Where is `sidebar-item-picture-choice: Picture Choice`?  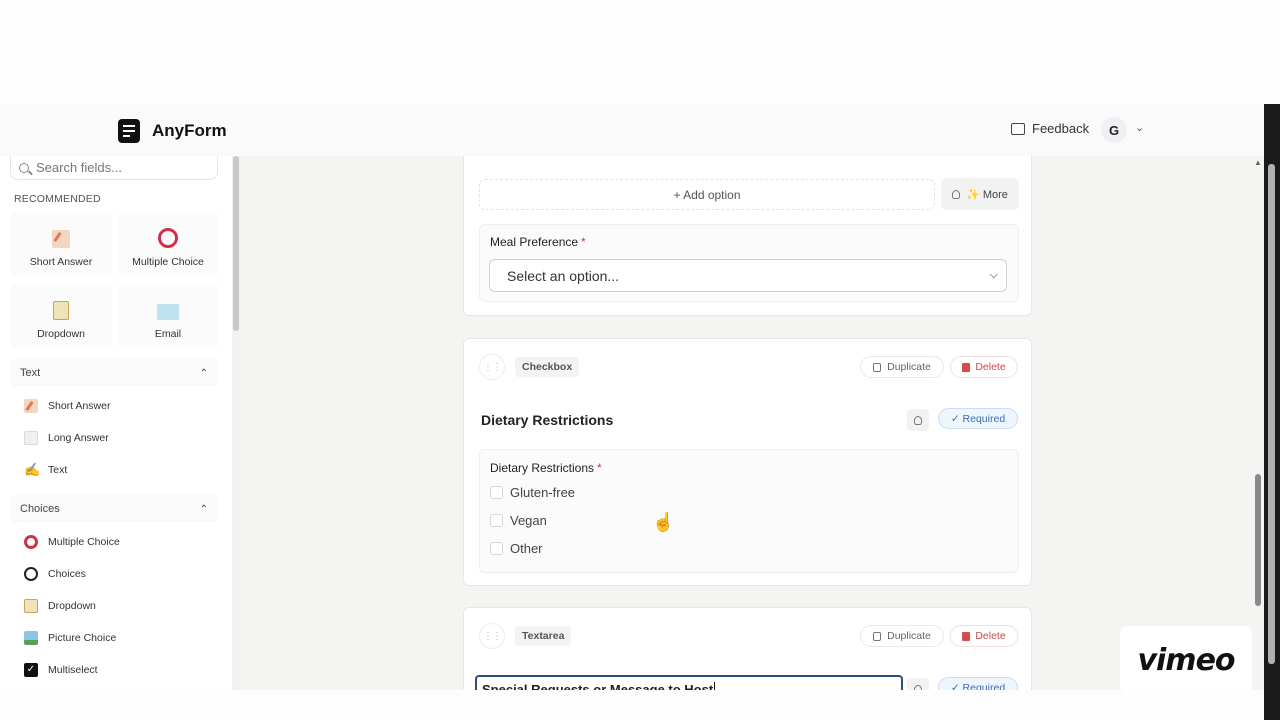
sidebar-item-picture-choice: Picture Choice is located at coordinates (70, 638).